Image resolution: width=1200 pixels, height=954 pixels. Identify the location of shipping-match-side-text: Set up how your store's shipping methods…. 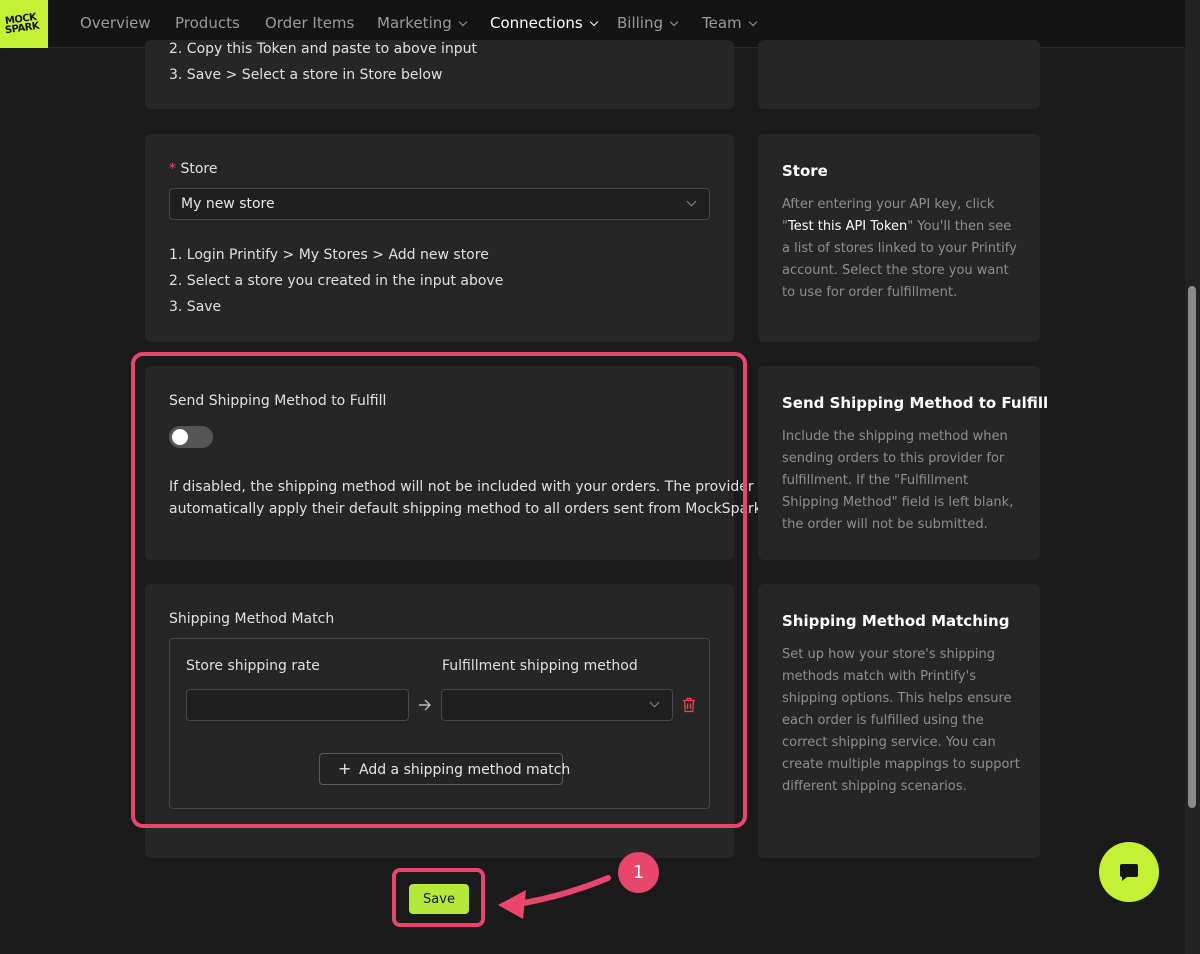
(901, 720).